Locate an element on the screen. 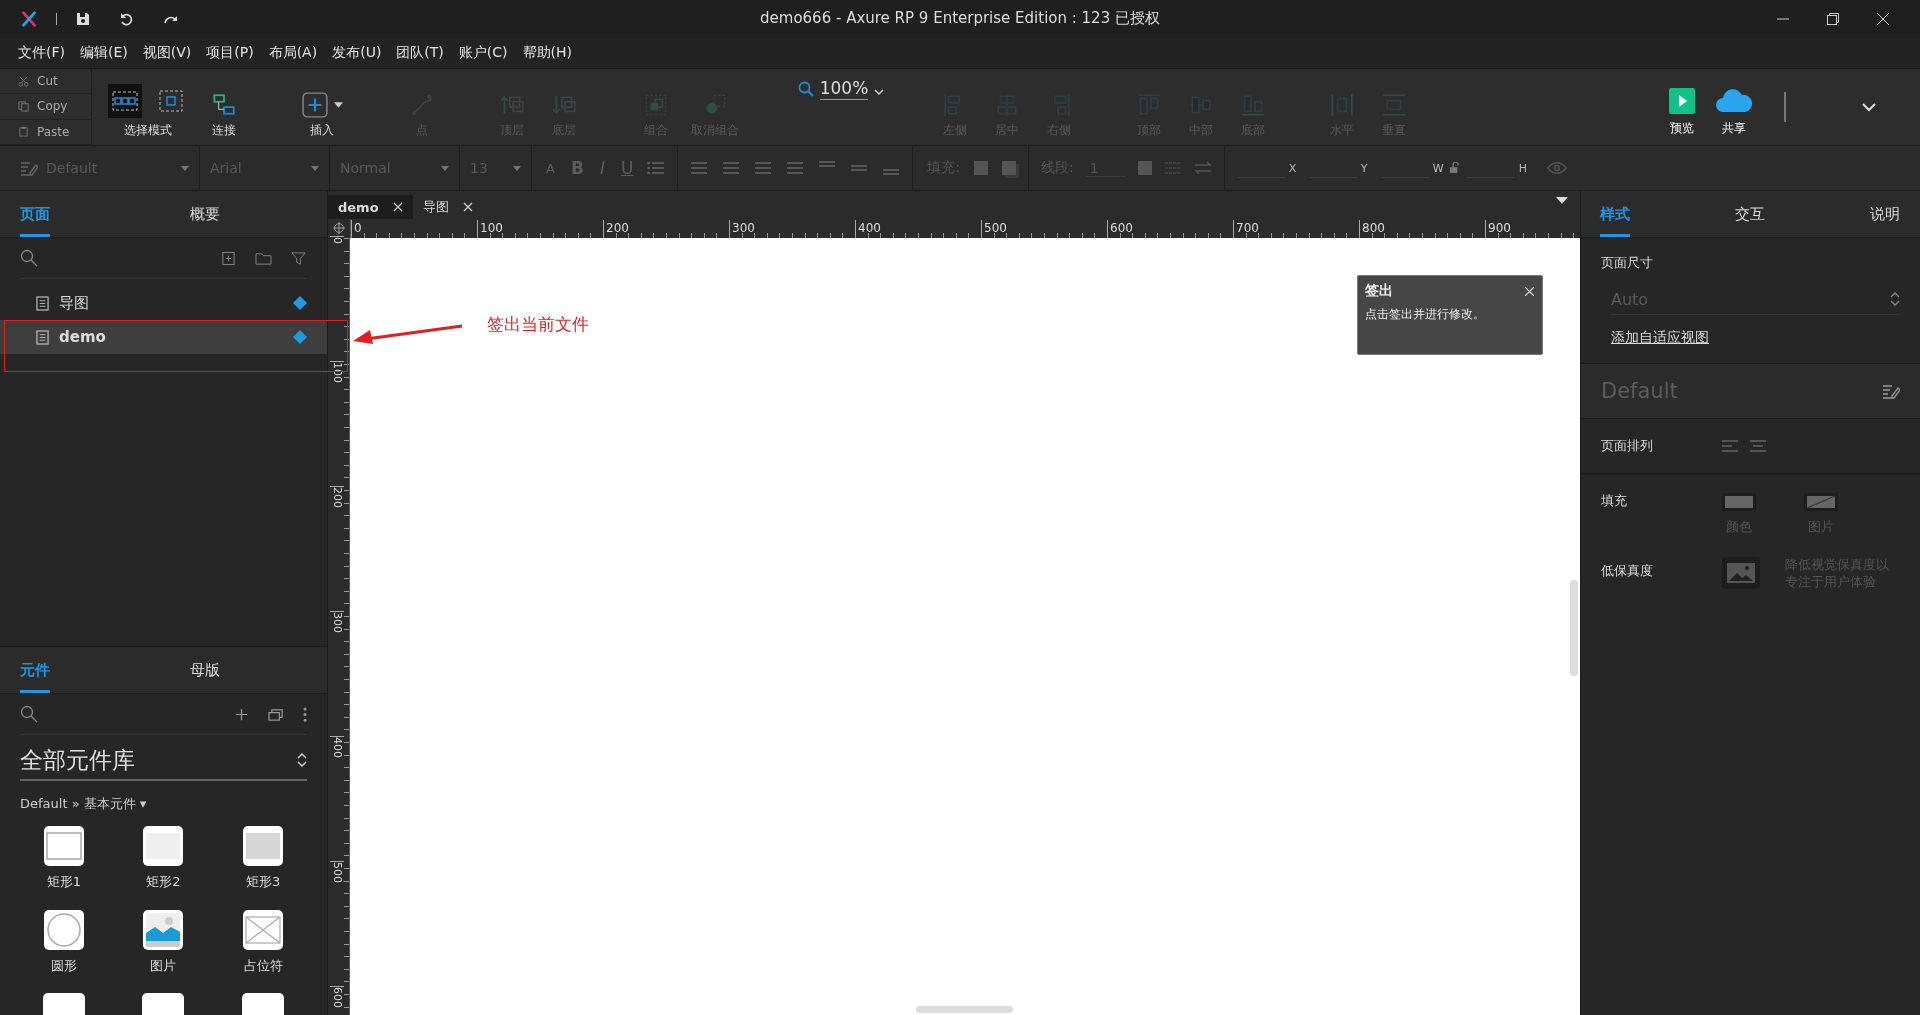  add-icon is located at coordinates (241, 714).